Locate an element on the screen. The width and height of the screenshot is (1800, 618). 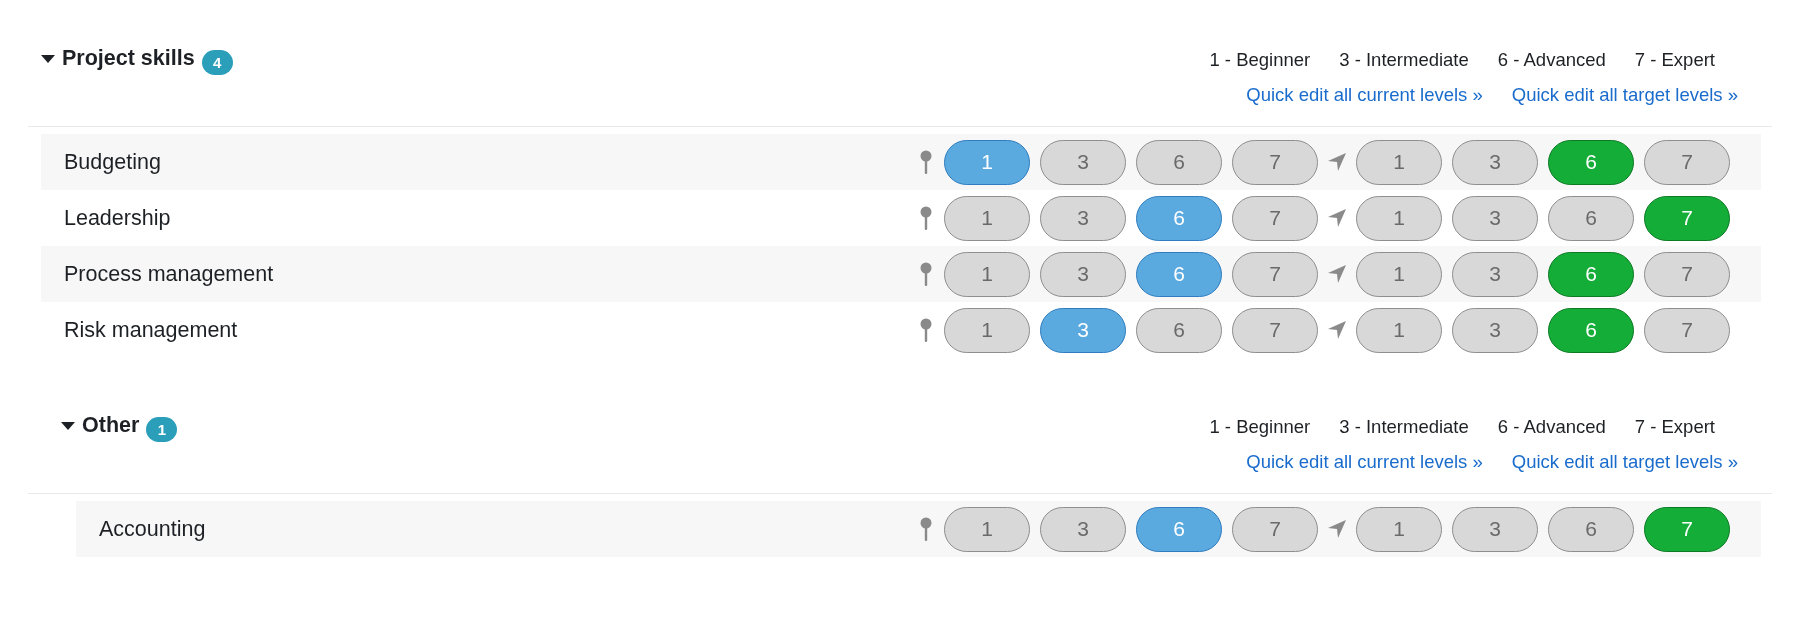
section-title: Other is located at coordinates (111, 425).